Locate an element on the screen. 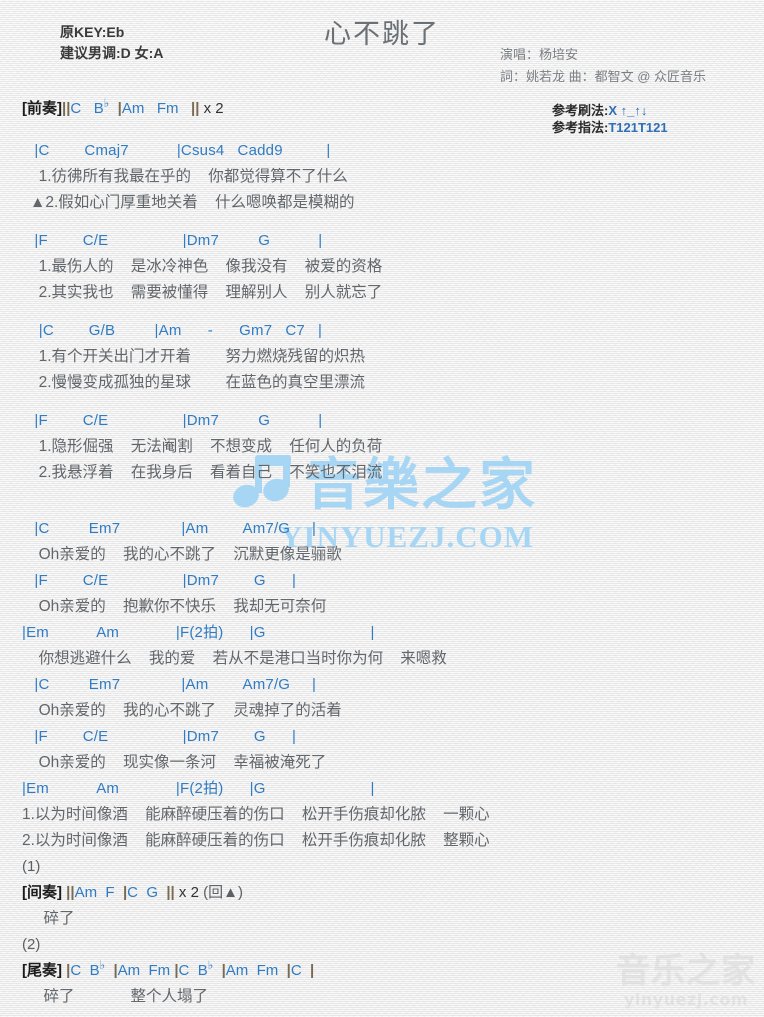 This screenshot has width=764, height=1017. lyric-line: 你想逃避什么 我的爱 若从不是港口当时你为何 来嗯救 is located at coordinates (238, 658).